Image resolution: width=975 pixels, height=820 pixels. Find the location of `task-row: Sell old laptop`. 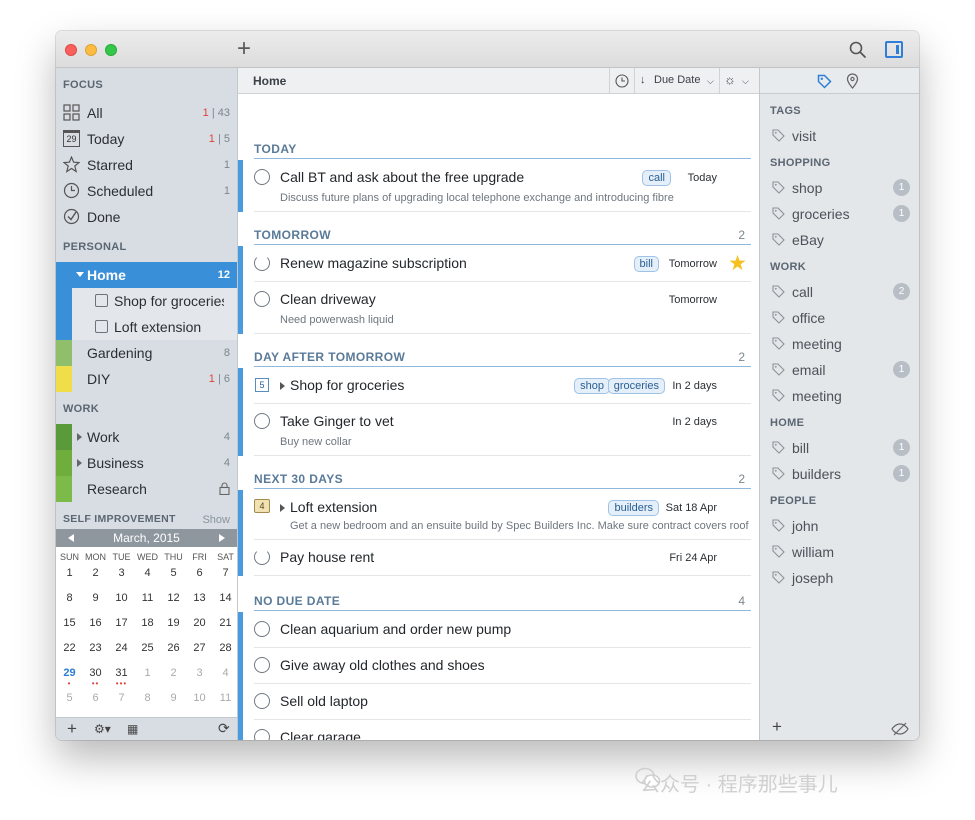

task-row: Sell old laptop is located at coordinates (502, 702).